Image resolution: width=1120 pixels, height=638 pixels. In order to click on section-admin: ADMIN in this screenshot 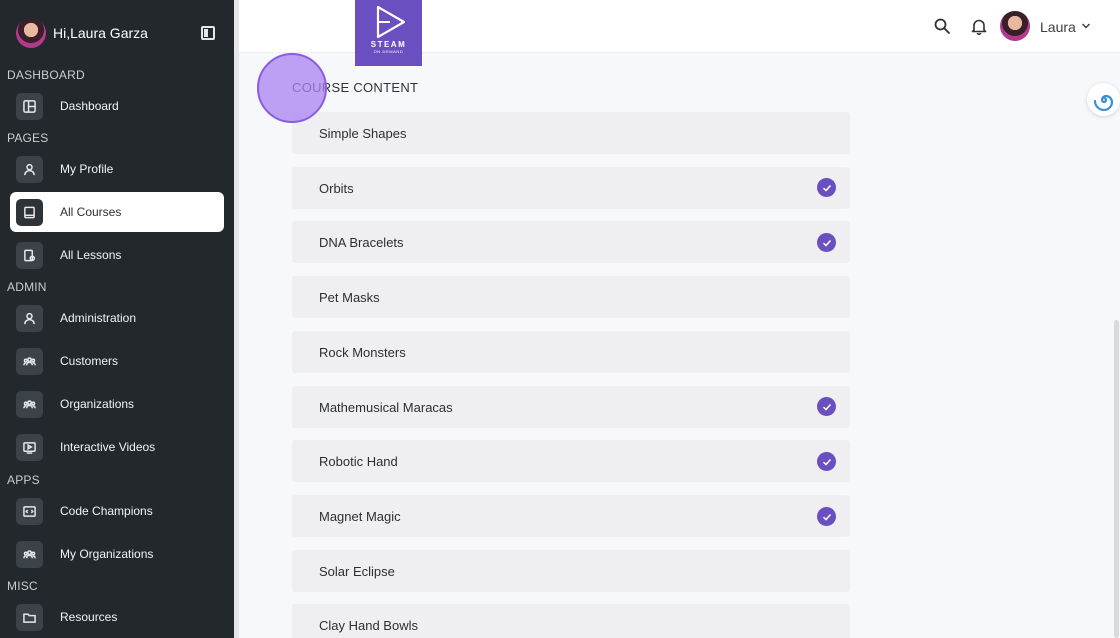, I will do `click(27, 287)`.